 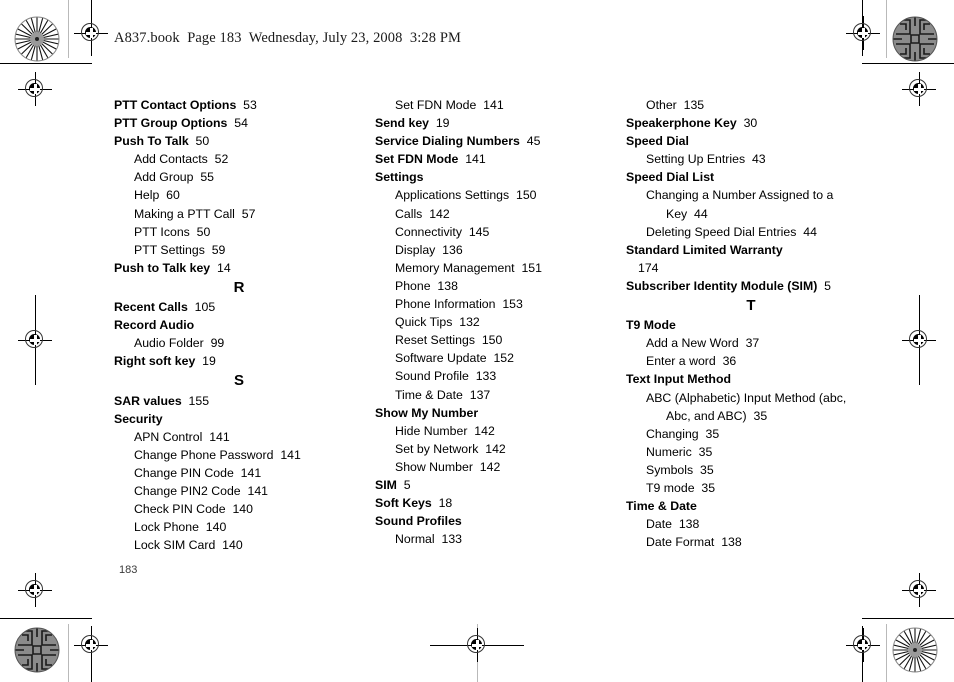 What do you see at coordinates (706, 415) in the screenshot?
I see `index-entry-wrap-text: Abc, and ABC)` at bounding box center [706, 415].